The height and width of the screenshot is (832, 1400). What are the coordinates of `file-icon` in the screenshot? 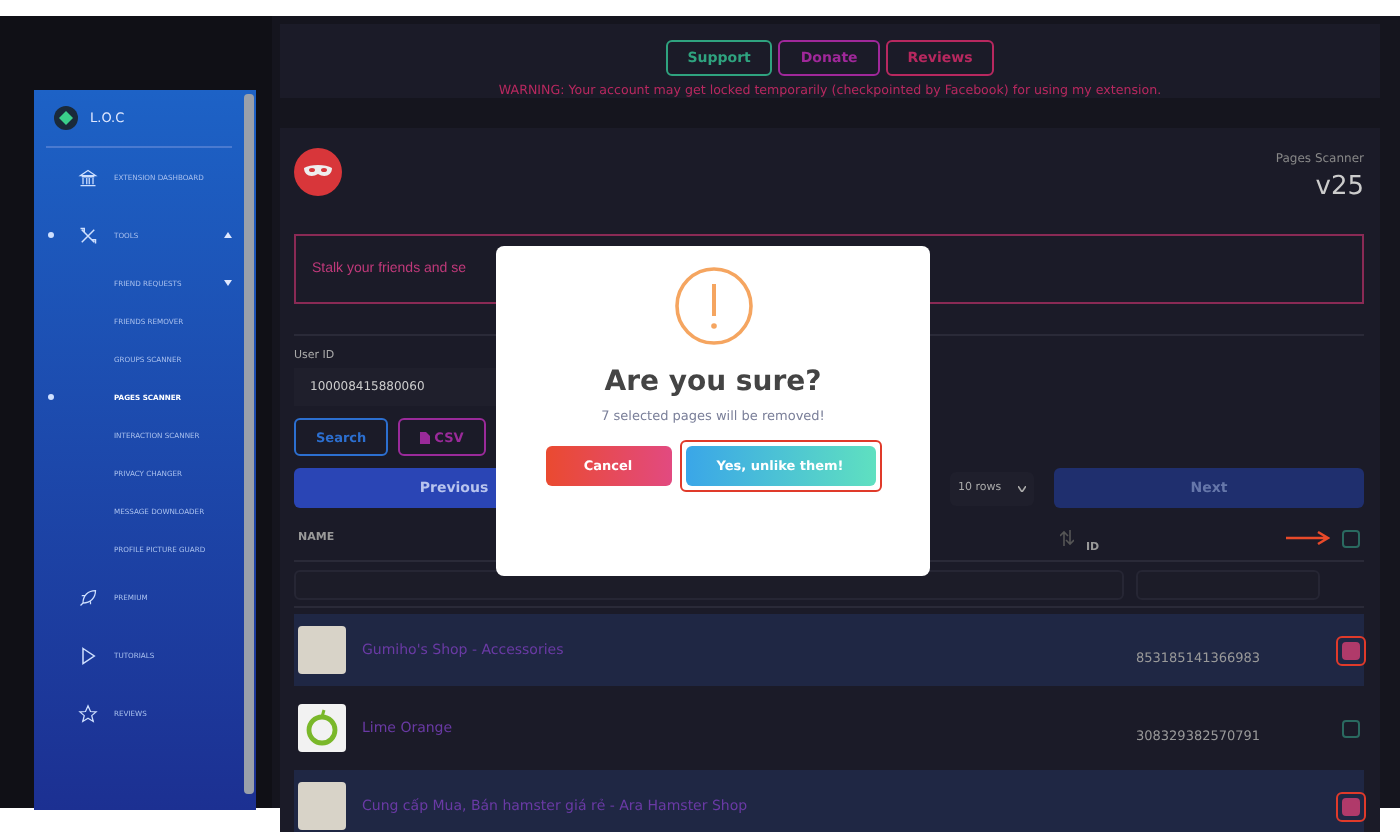 It's located at (425, 437).